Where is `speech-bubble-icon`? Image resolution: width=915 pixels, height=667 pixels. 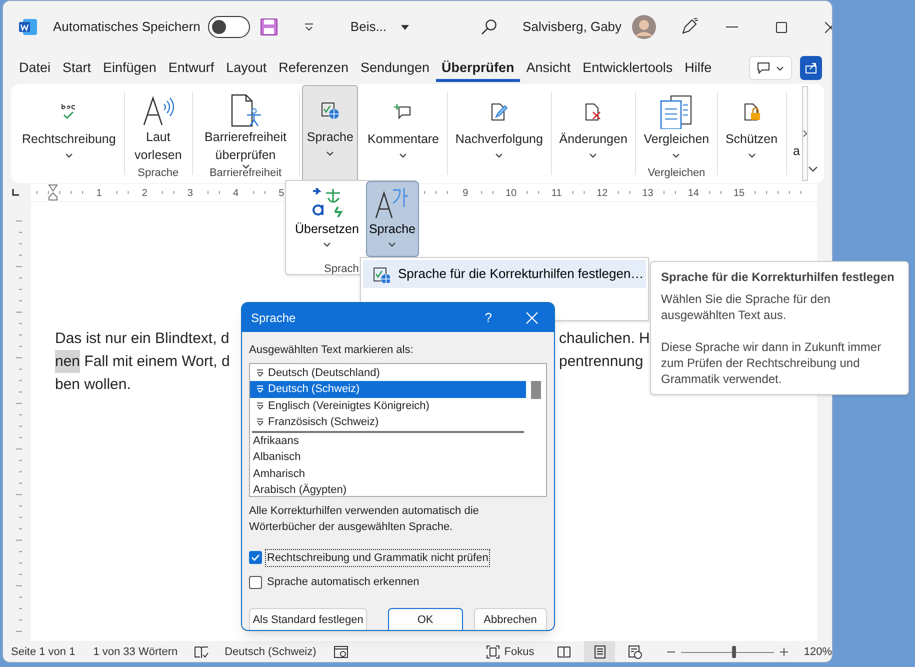 speech-bubble-icon is located at coordinates (763, 68).